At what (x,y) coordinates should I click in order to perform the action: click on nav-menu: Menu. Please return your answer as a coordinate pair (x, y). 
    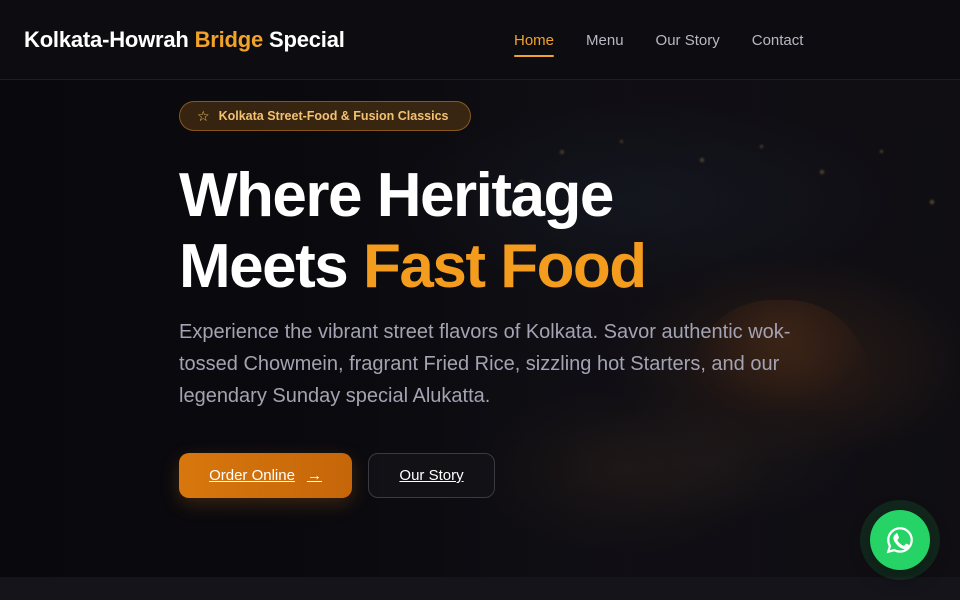
    Looking at the image, I should click on (605, 43).